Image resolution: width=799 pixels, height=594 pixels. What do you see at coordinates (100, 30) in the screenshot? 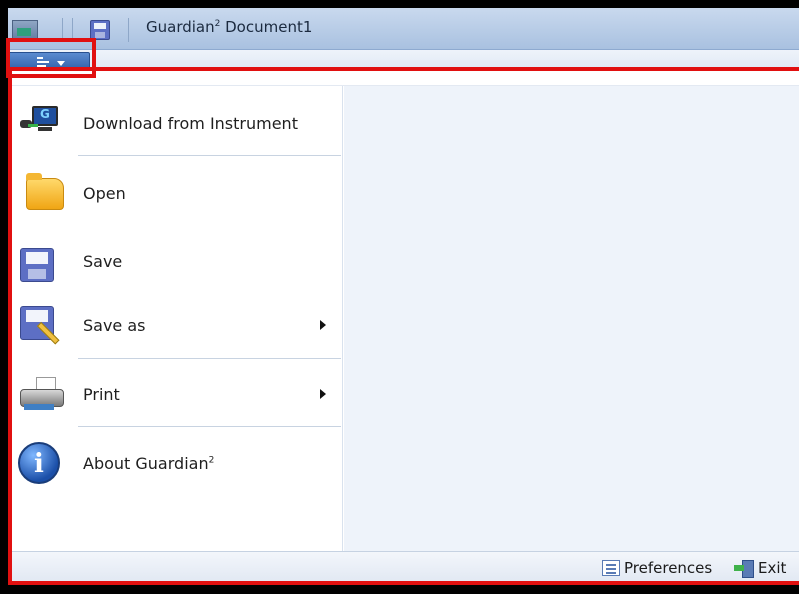
I see `quick-save-icon` at bounding box center [100, 30].